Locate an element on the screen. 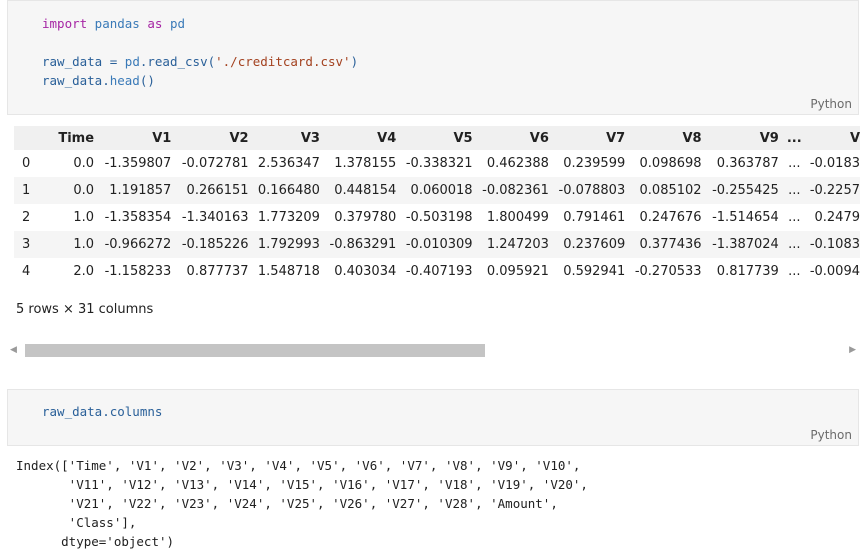 Image resolution: width=866 pixels, height=551 pixels. table-cell: 0.462388 is located at coordinates (517, 163).